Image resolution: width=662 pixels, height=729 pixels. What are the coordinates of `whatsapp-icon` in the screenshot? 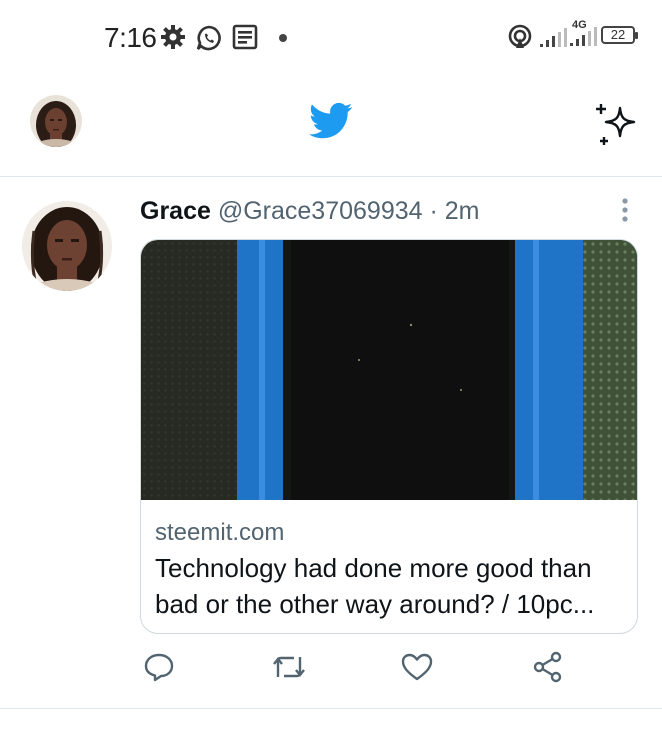 It's located at (209, 40).